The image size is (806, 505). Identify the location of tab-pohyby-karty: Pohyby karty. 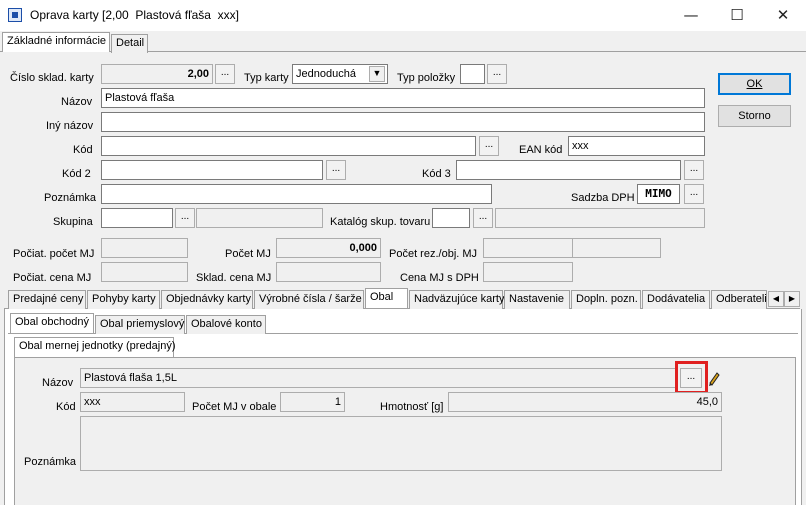
(123, 299).